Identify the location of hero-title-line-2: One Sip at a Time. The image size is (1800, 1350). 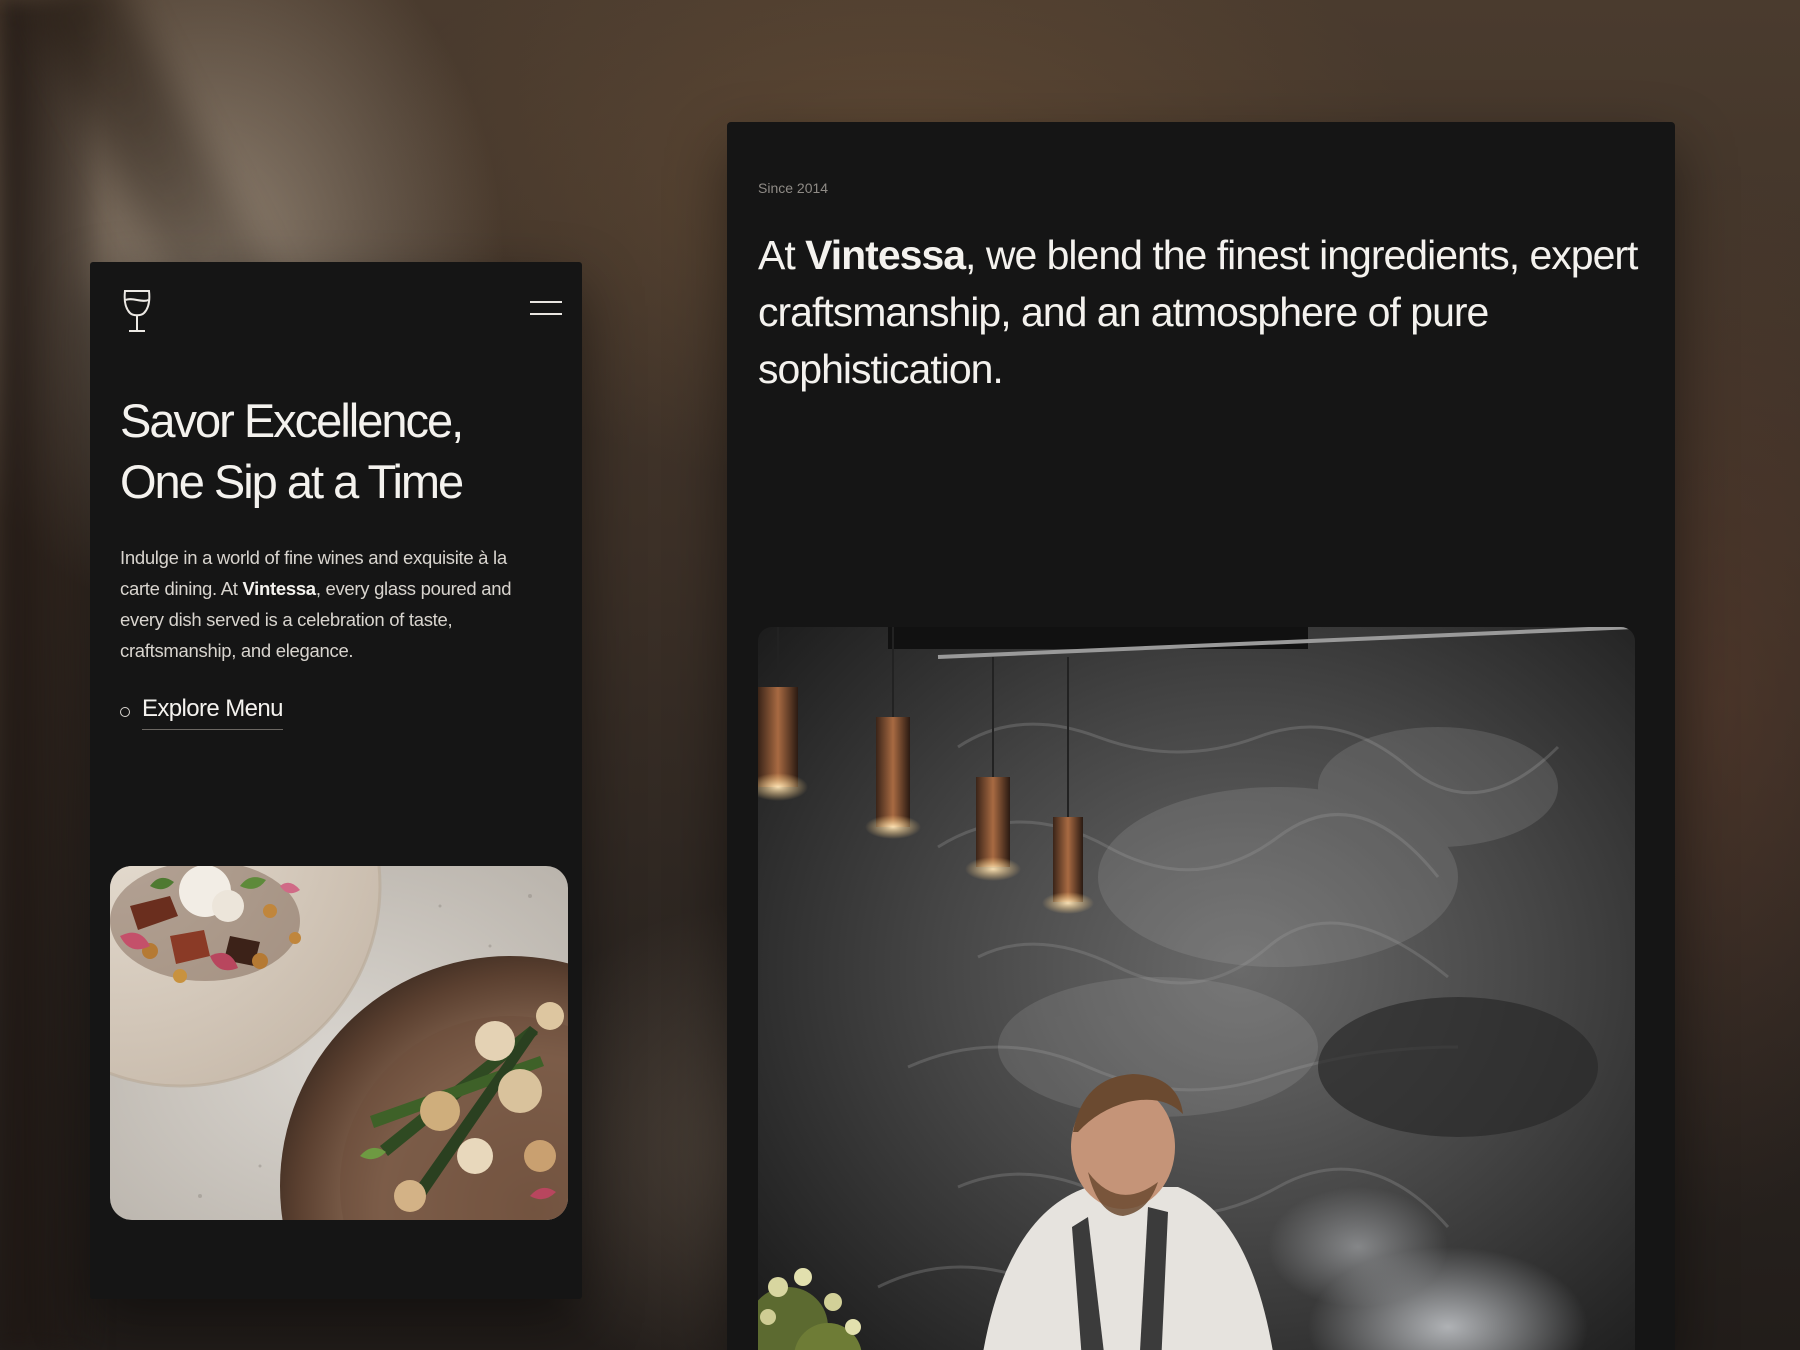
(292, 481).